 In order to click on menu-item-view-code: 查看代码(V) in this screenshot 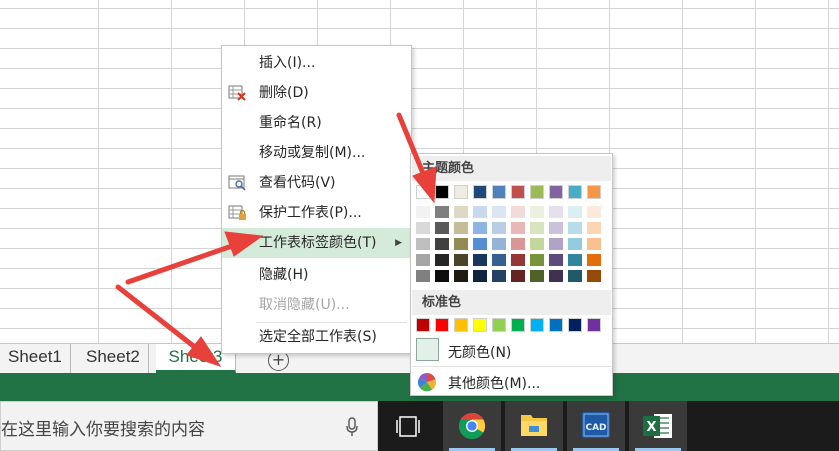, I will do `click(316, 183)`.